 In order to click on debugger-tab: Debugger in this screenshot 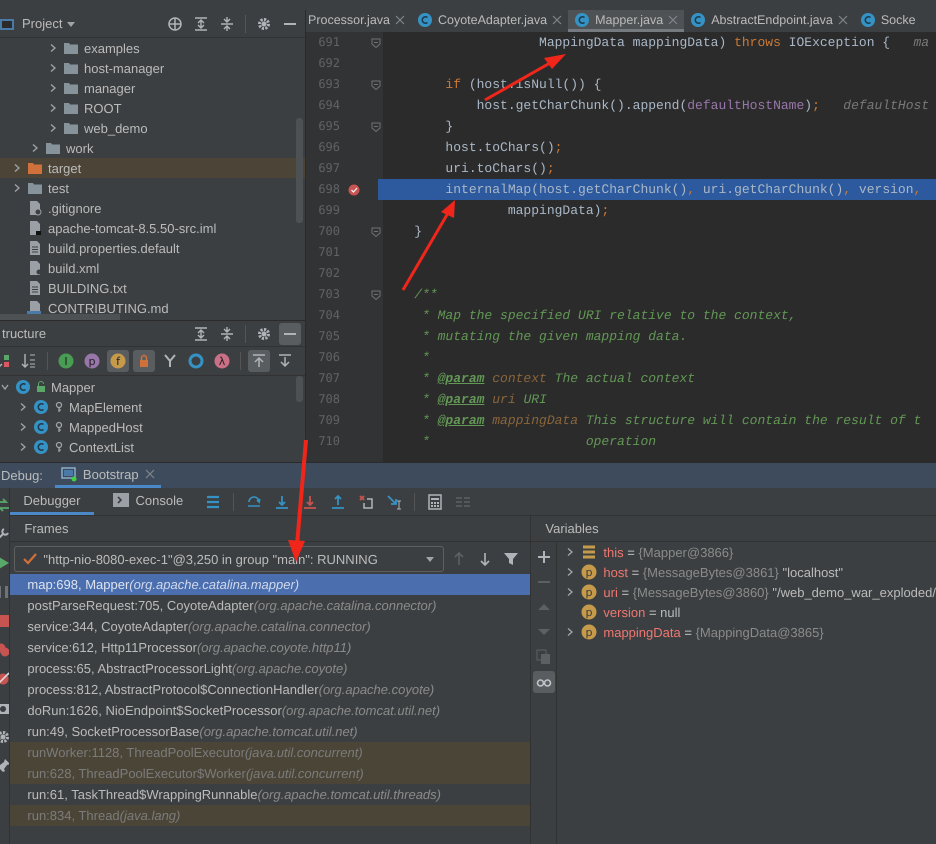, I will do `click(52, 501)`.